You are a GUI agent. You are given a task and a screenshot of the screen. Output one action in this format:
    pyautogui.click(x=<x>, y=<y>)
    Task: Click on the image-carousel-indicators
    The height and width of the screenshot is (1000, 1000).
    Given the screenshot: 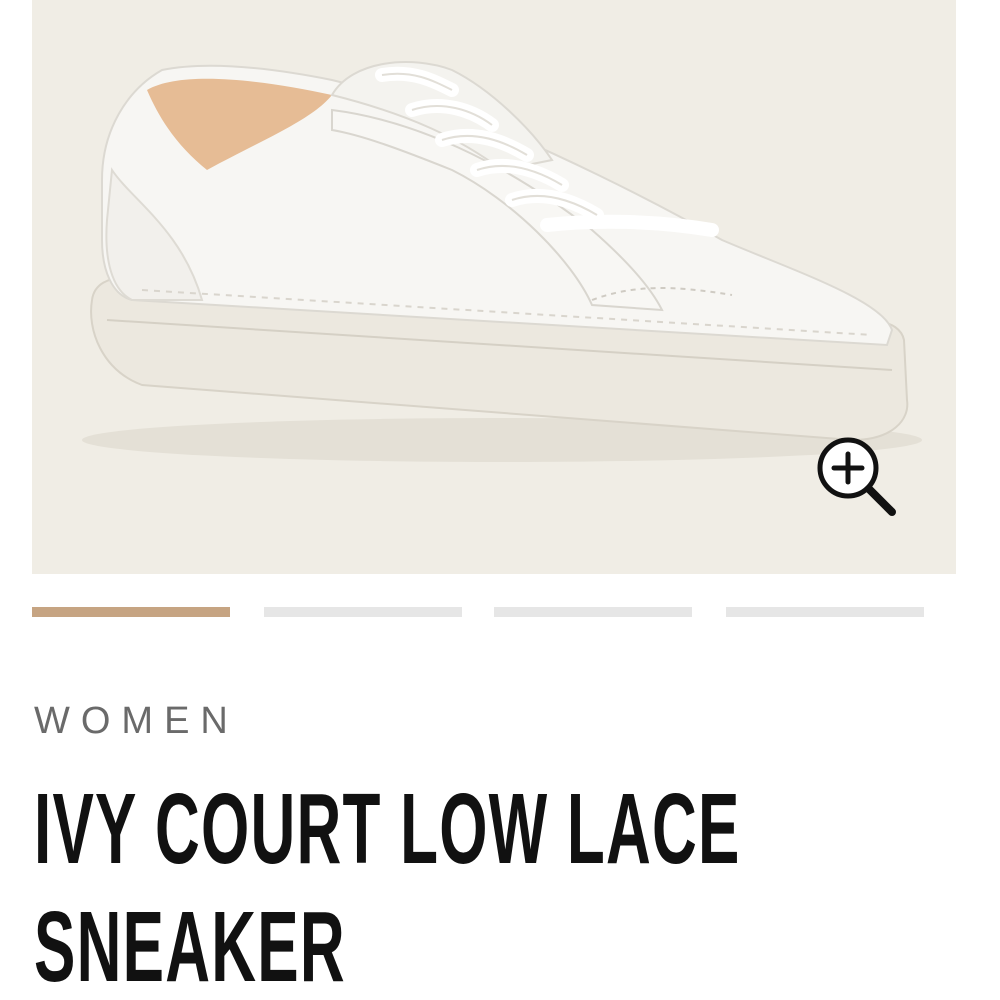 What is the action you would take?
    pyautogui.click(x=478, y=612)
    